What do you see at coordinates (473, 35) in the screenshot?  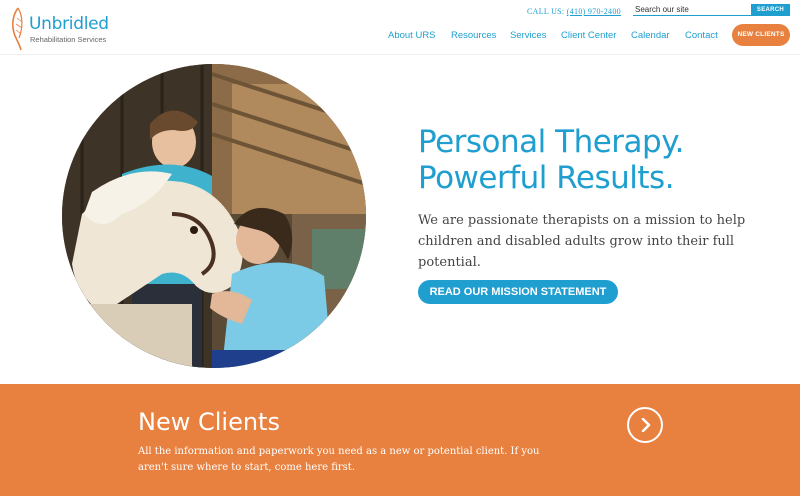 I see `nav-resources: Resources` at bounding box center [473, 35].